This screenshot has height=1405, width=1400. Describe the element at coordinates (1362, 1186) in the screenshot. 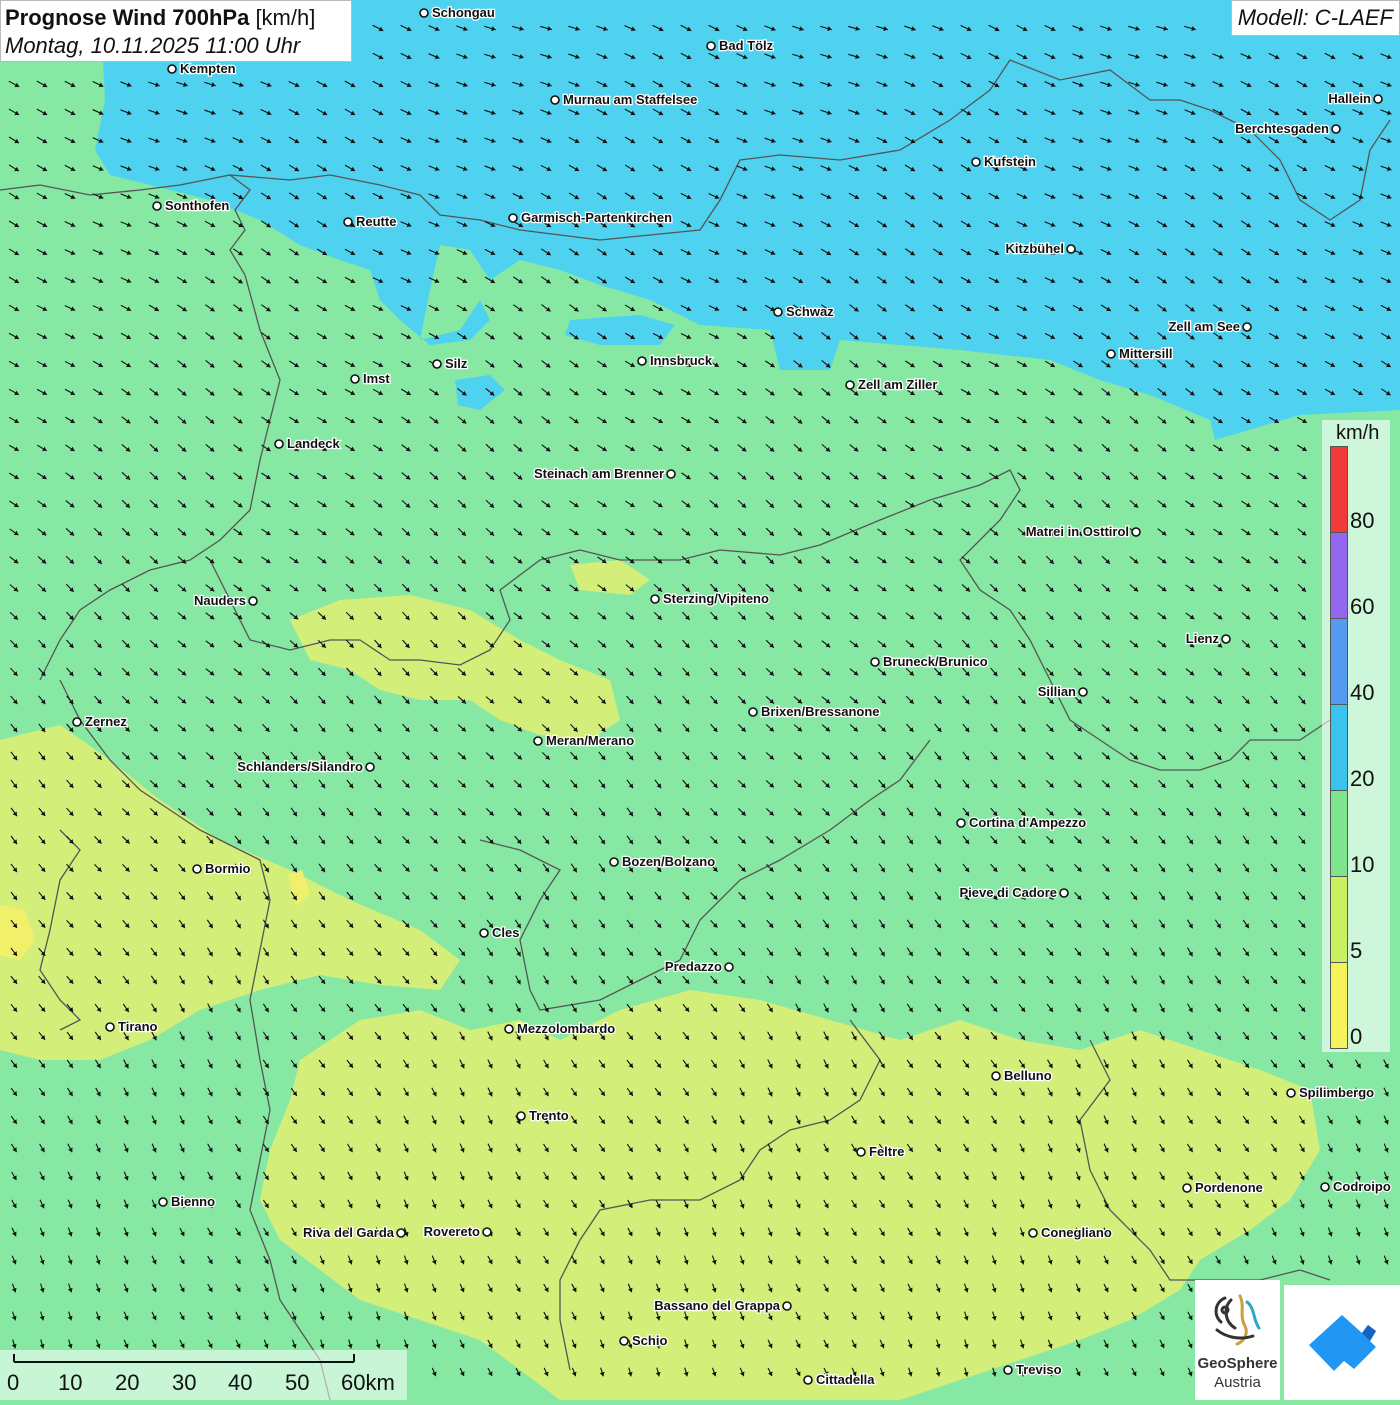

I see `city-label: Codroipo` at that location.